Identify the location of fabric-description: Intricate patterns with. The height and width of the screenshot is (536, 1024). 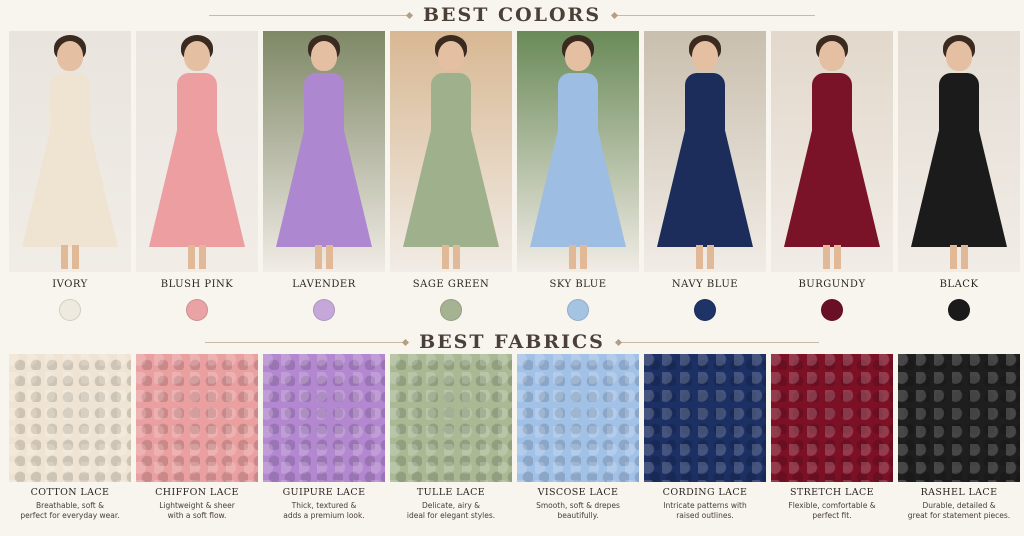
(705, 505).